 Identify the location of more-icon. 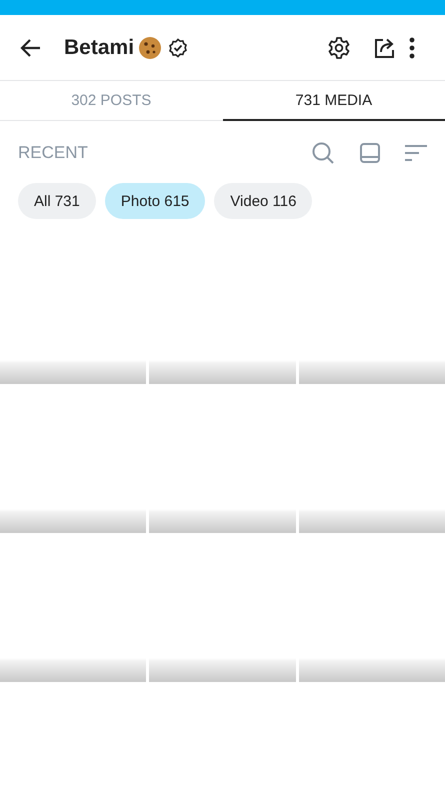
(412, 47).